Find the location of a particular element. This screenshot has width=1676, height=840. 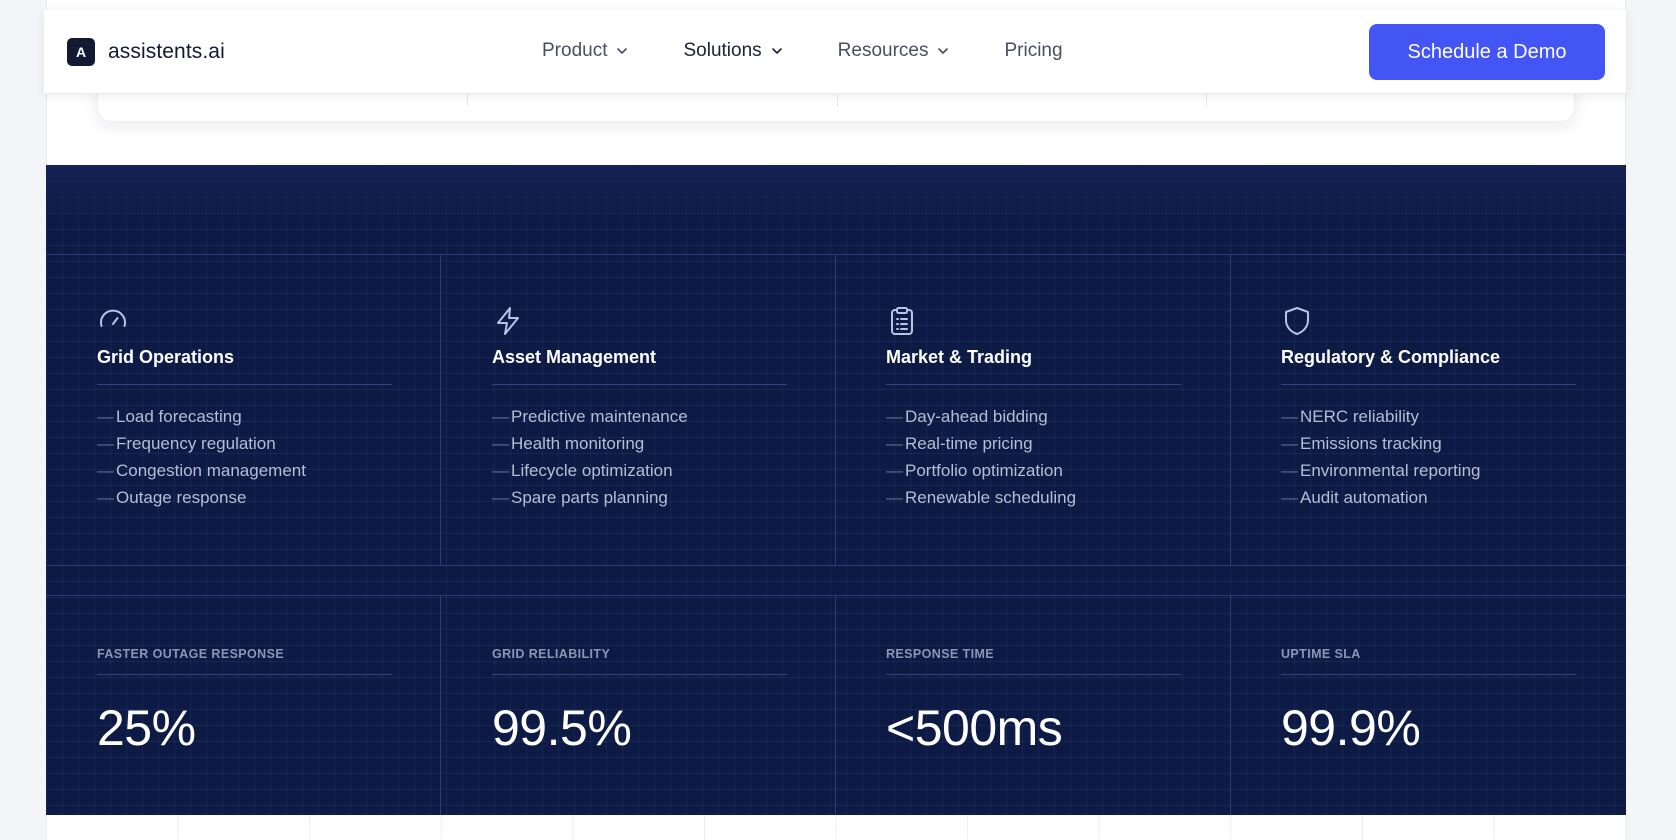

list-item: — Portfolio optimization is located at coordinates (974, 470).